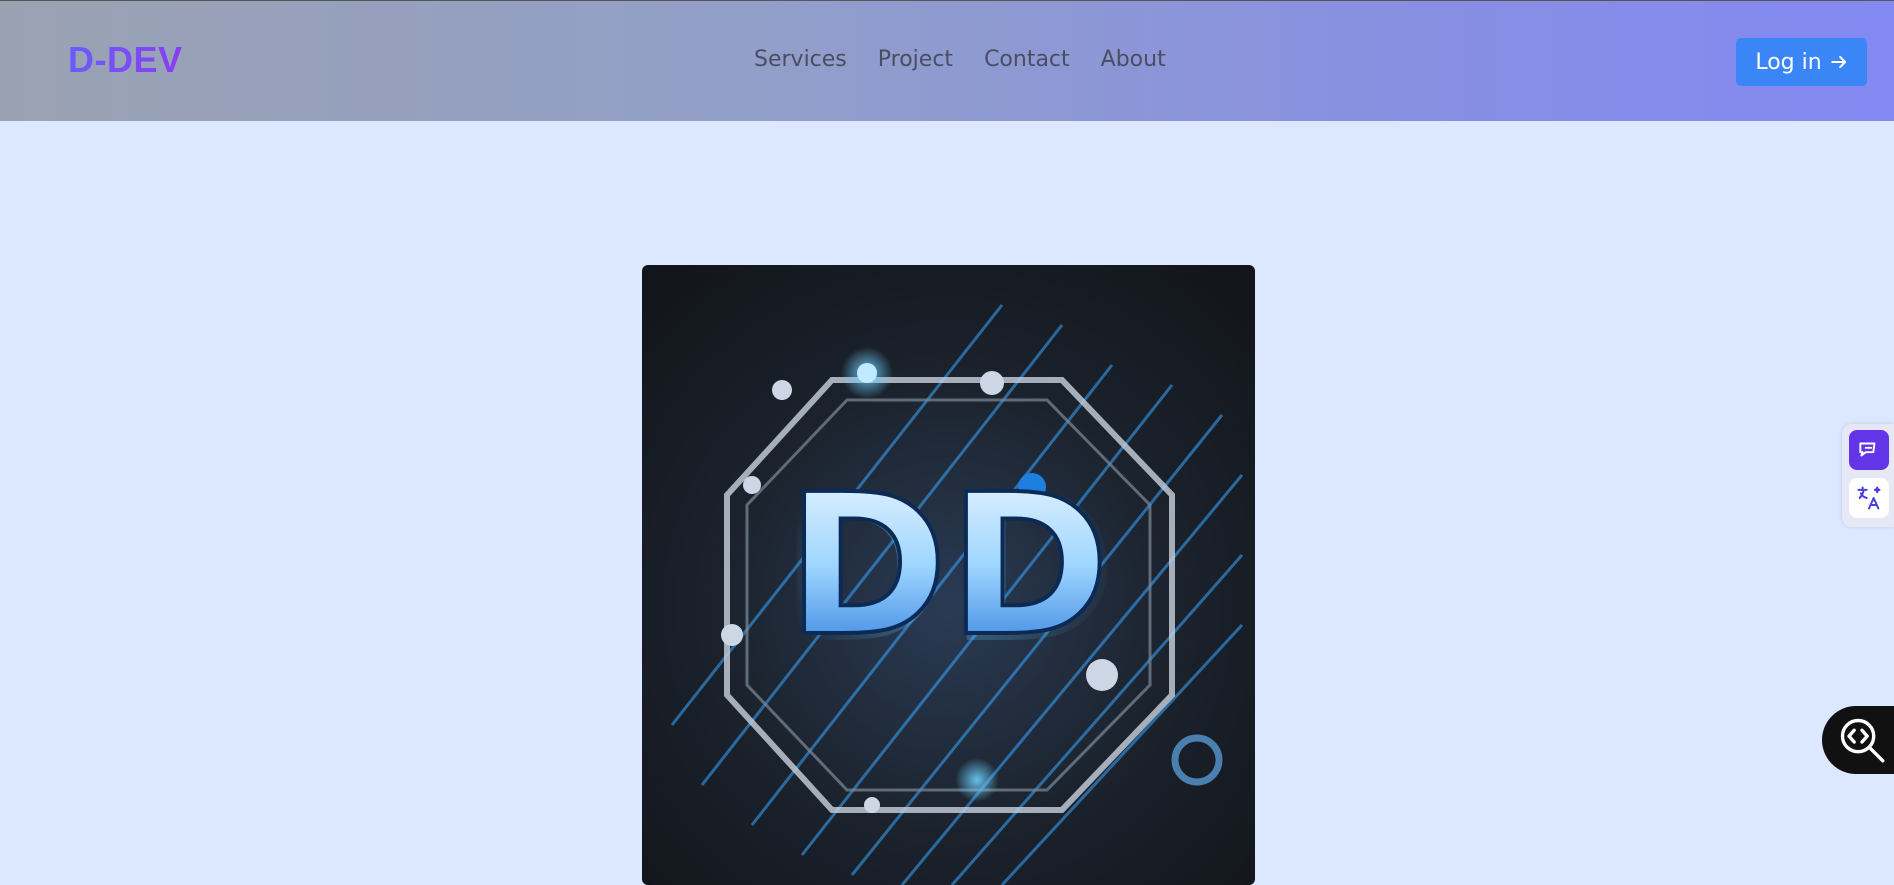 Image resolution: width=1894 pixels, height=885 pixels. Describe the element at coordinates (948, 565) in the screenshot. I see `logo-text: DD` at that location.